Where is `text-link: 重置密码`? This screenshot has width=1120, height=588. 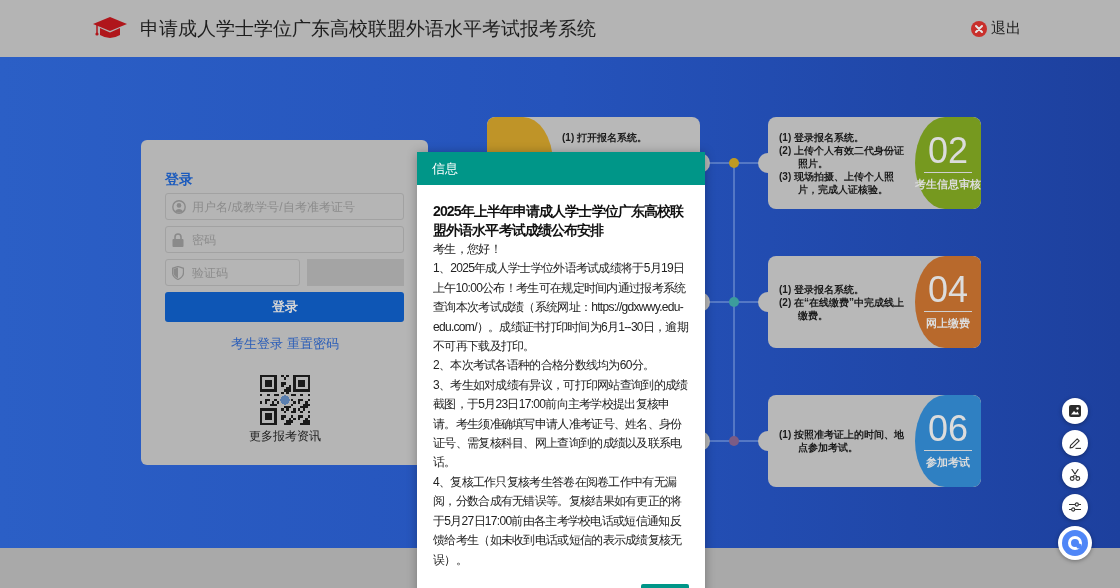
text-link: 重置密码 is located at coordinates (312, 344).